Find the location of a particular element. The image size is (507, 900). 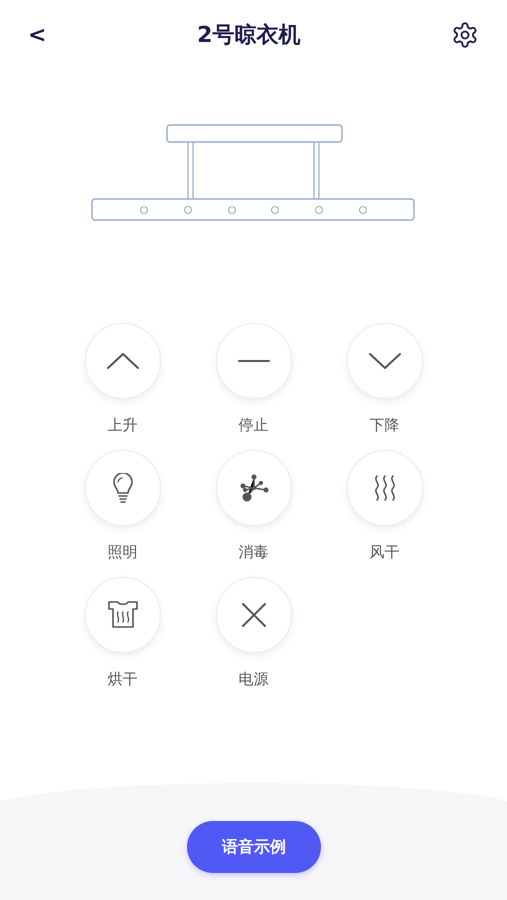

chevron-up-icon is located at coordinates (123, 361).